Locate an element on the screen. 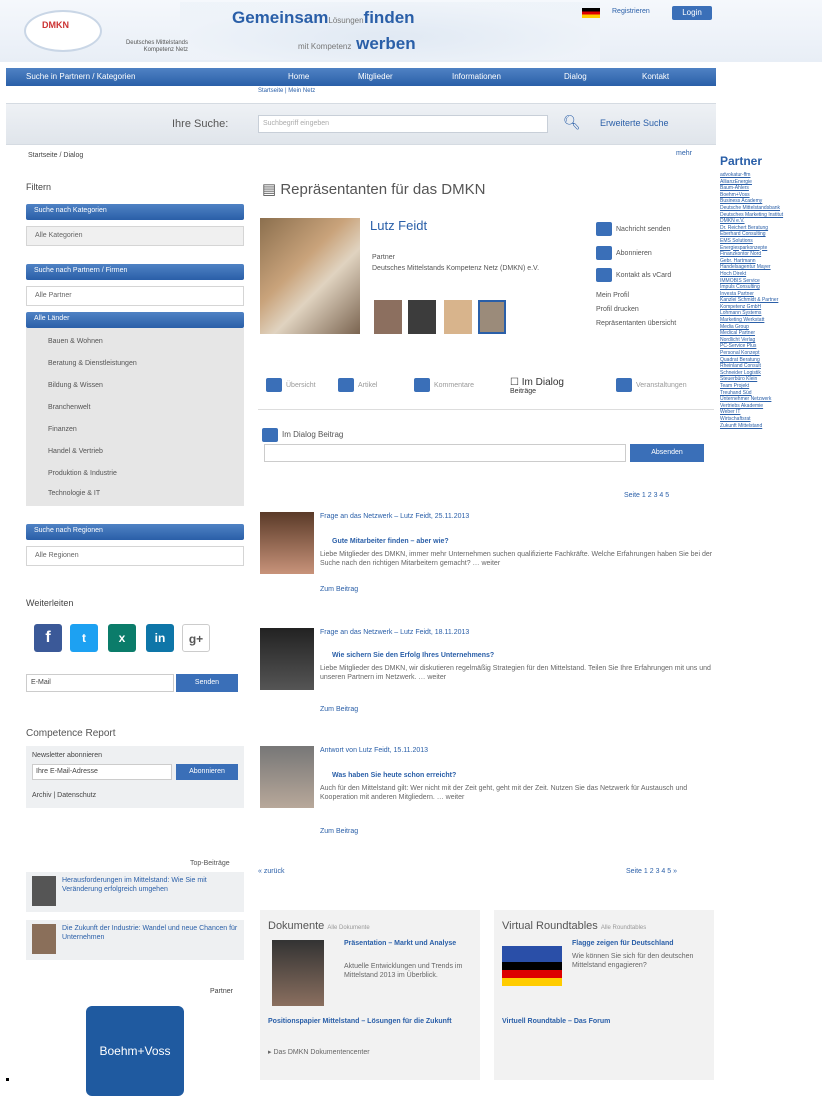 This screenshot has height=1102, width=822. partner-link: PC-Service Plus is located at coordinates (770, 346).